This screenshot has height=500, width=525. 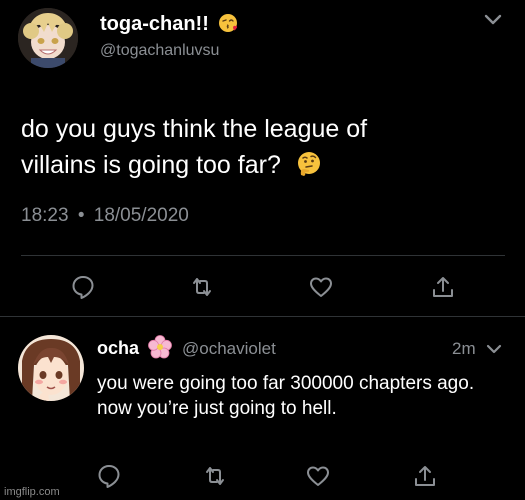 I want to click on thinking-face-emoji-icon, so click(x=309, y=164).